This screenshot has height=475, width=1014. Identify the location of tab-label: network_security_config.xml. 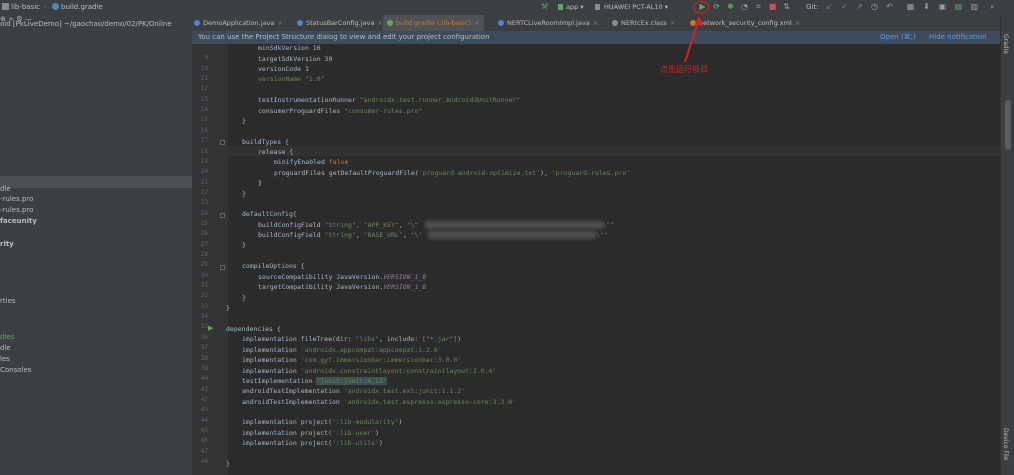
(745, 23).